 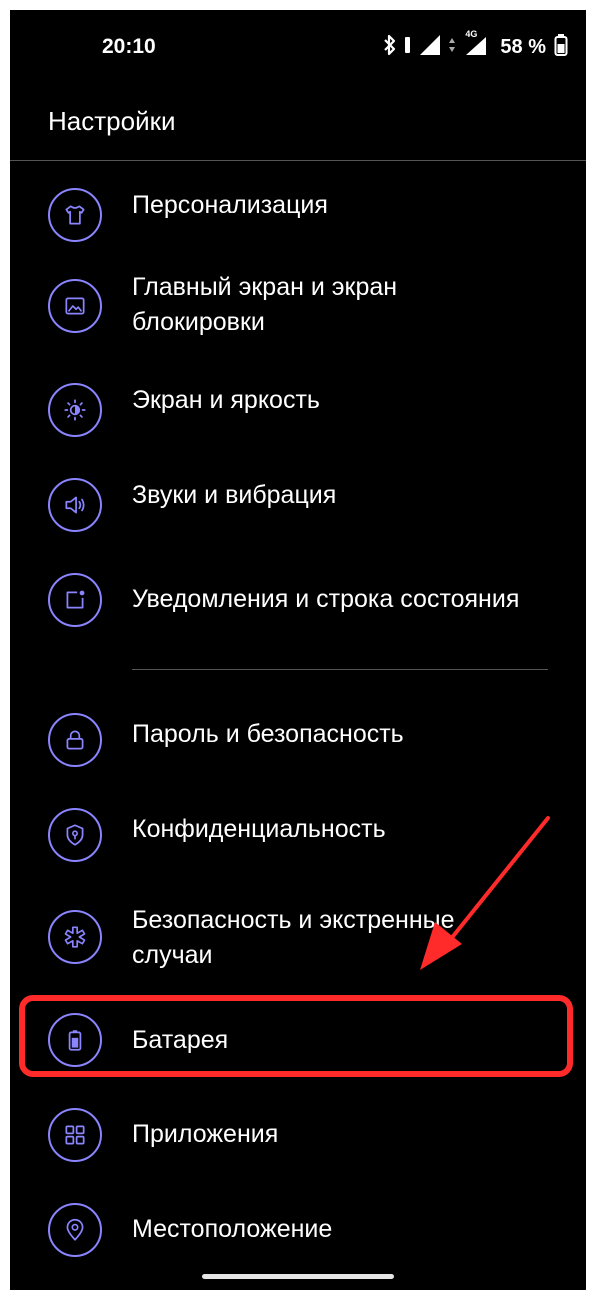 What do you see at coordinates (129, 46) in the screenshot?
I see `status-time: 20:10` at bounding box center [129, 46].